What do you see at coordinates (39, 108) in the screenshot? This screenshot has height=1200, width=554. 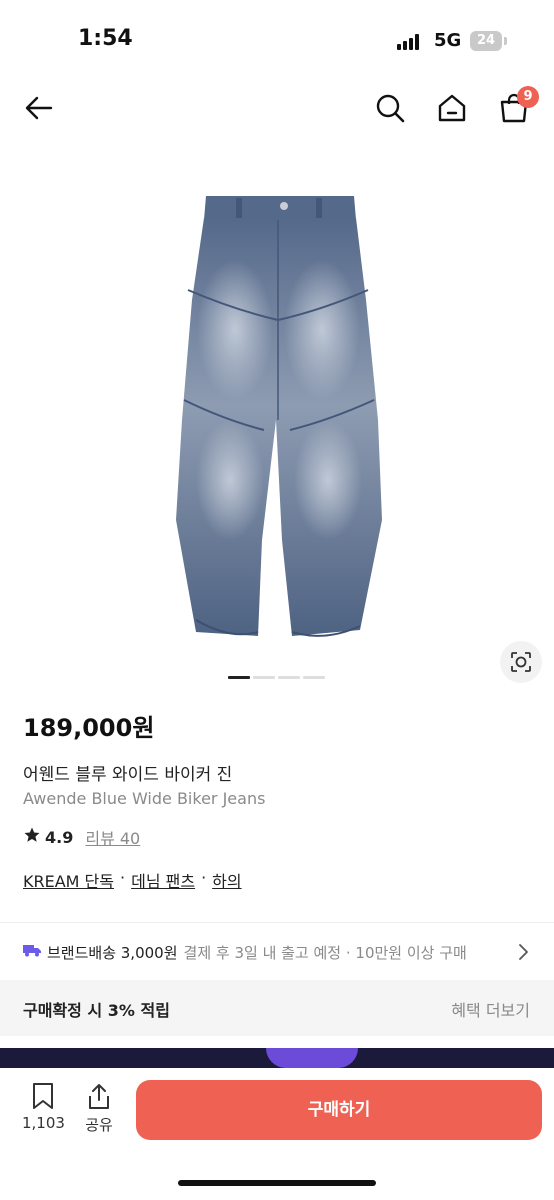 I see `back-arrow-icon` at bounding box center [39, 108].